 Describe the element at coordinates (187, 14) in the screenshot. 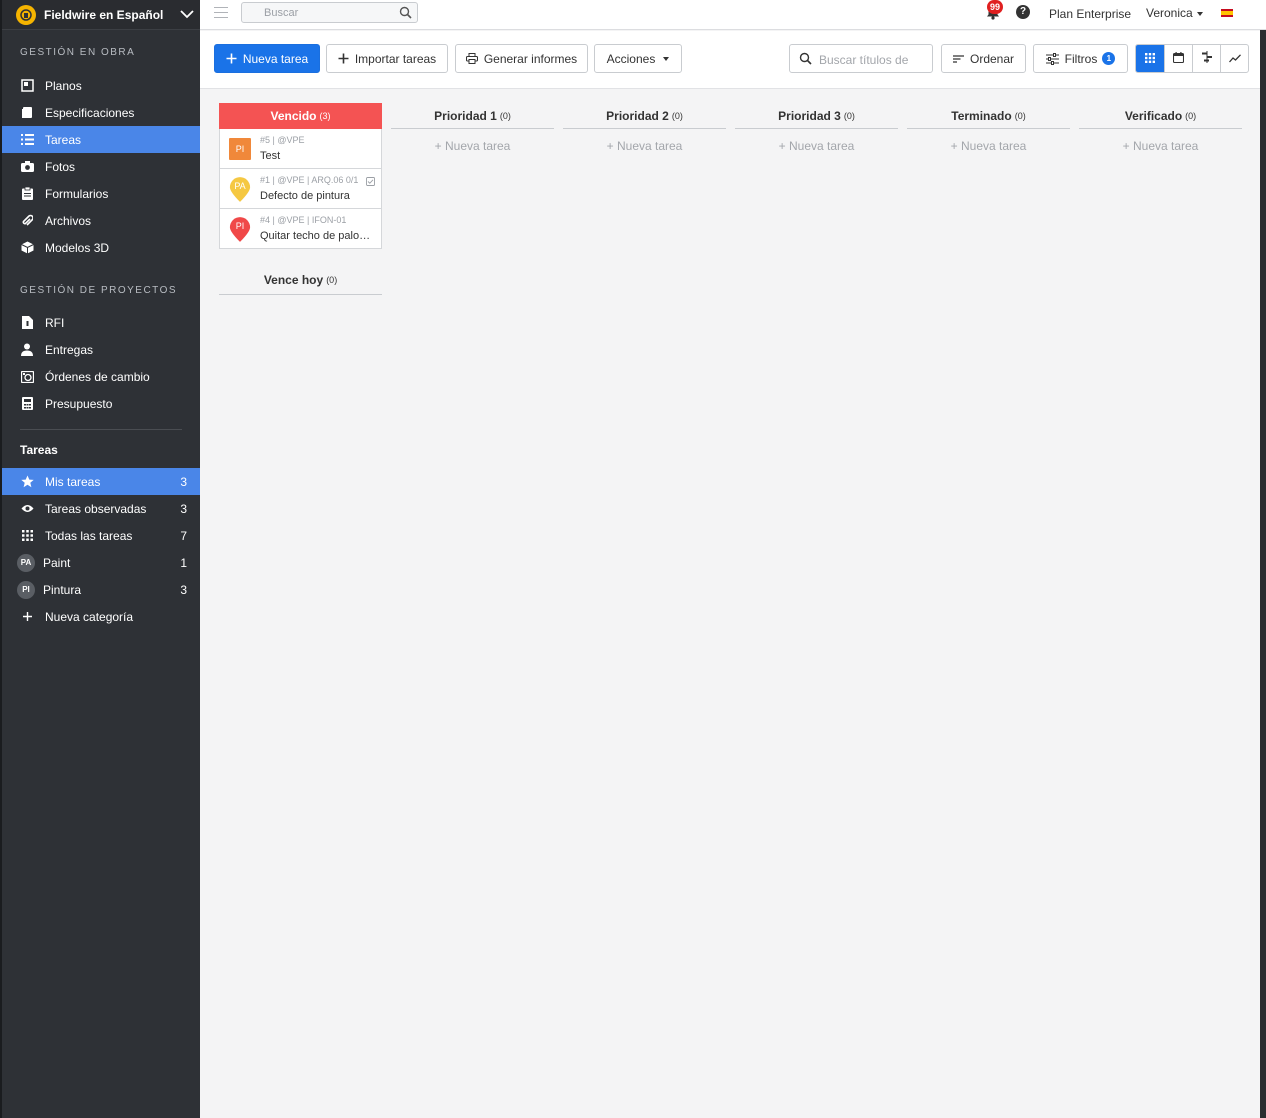

I see `chevron-down-icon` at that location.